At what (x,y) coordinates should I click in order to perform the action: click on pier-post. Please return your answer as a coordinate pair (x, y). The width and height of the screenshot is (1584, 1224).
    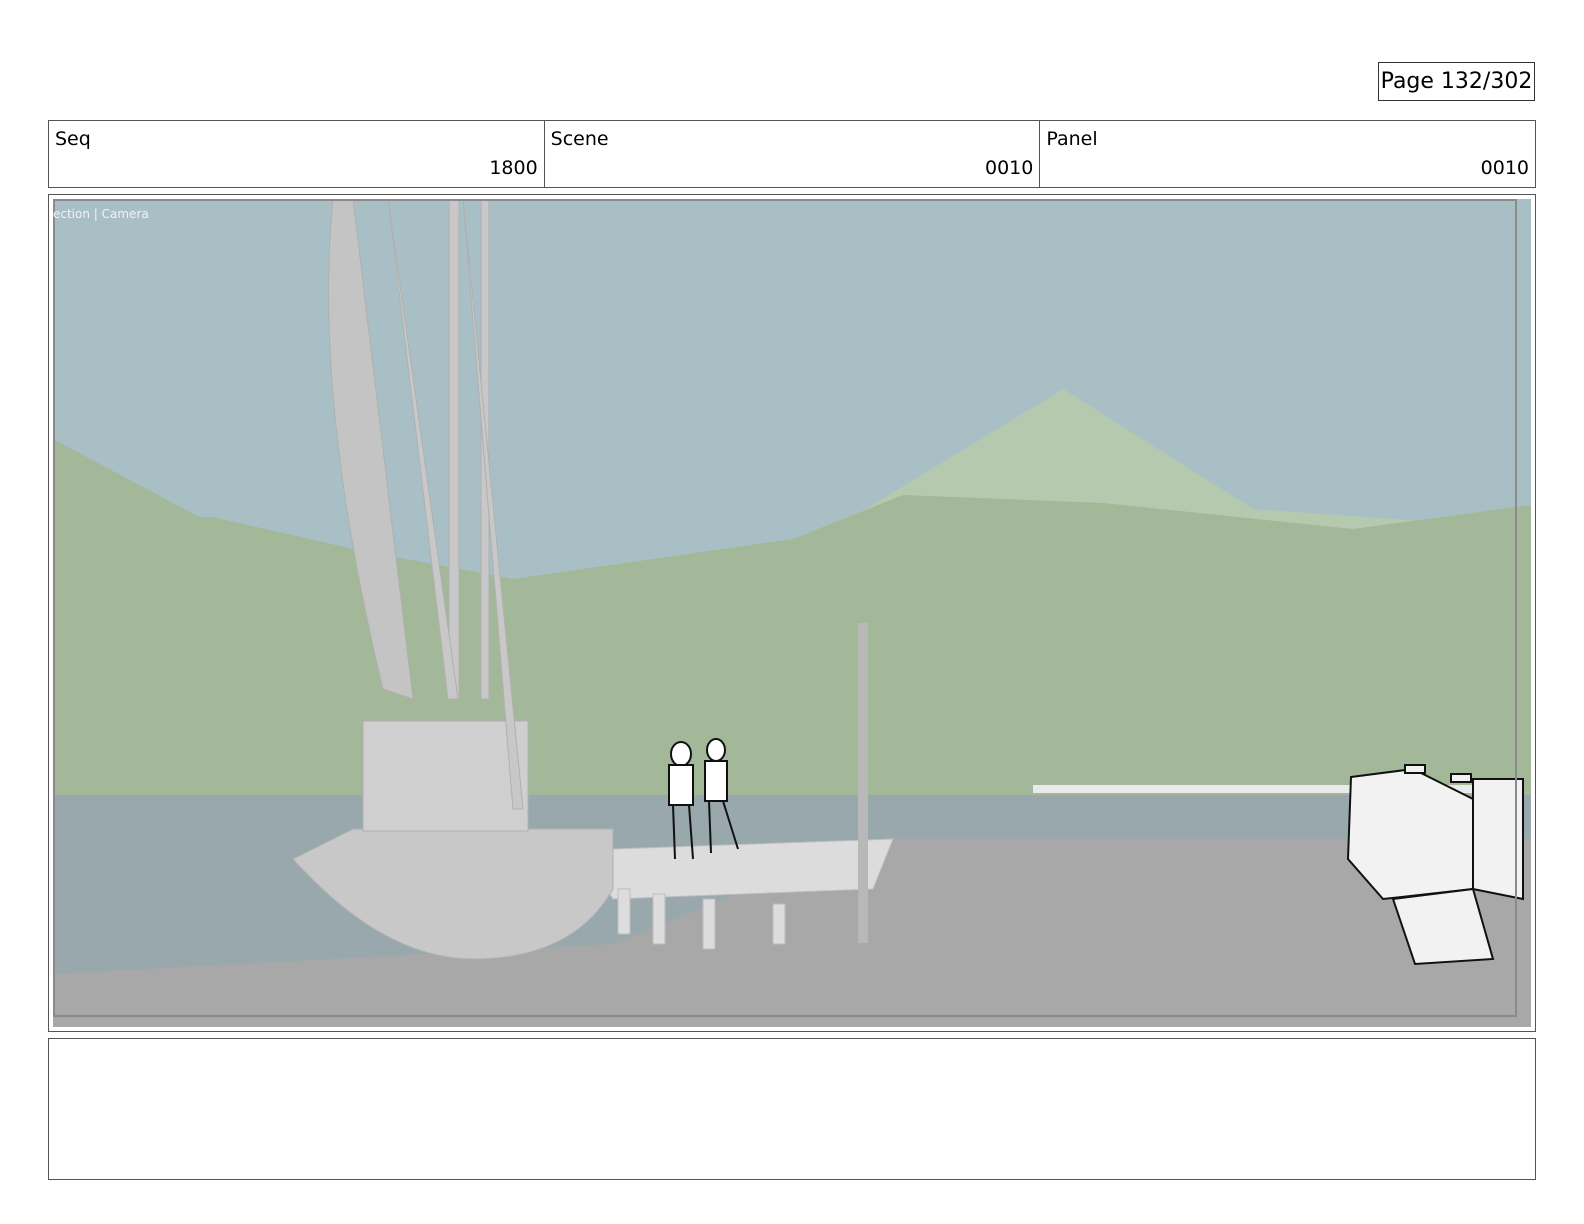
    Looking at the image, I should click on (863, 783).